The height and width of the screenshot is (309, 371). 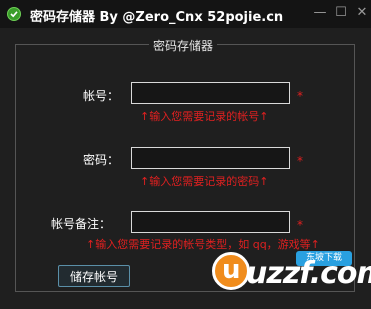 I want to click on watermark-text: uzzf.com, so click(x=308, y=273).